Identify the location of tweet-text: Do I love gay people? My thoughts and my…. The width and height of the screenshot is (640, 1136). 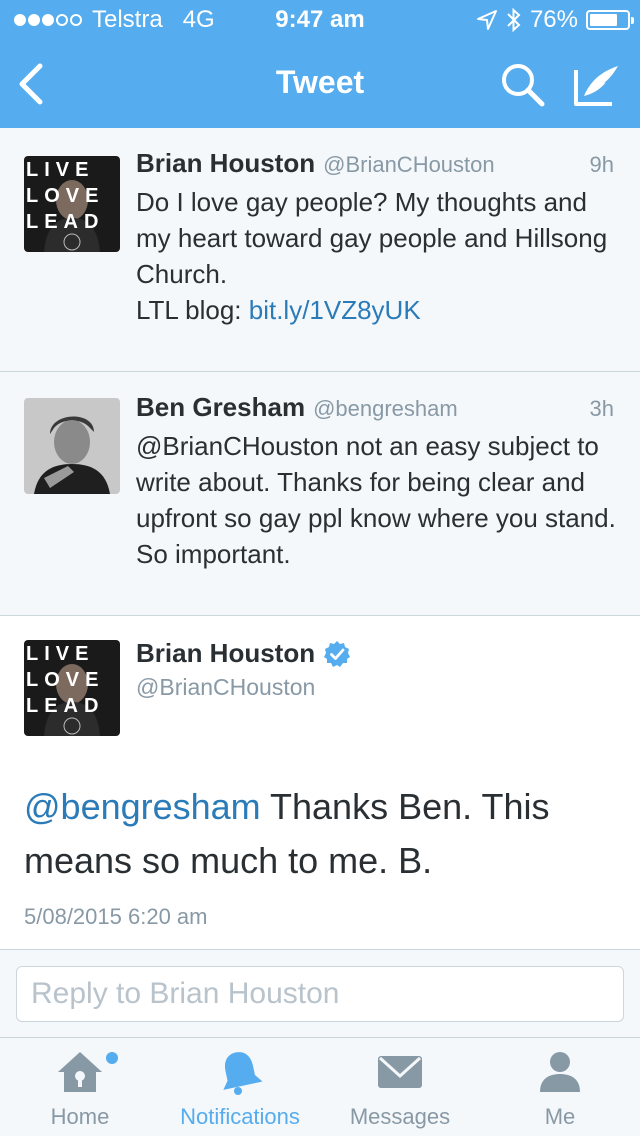
(376, 256).